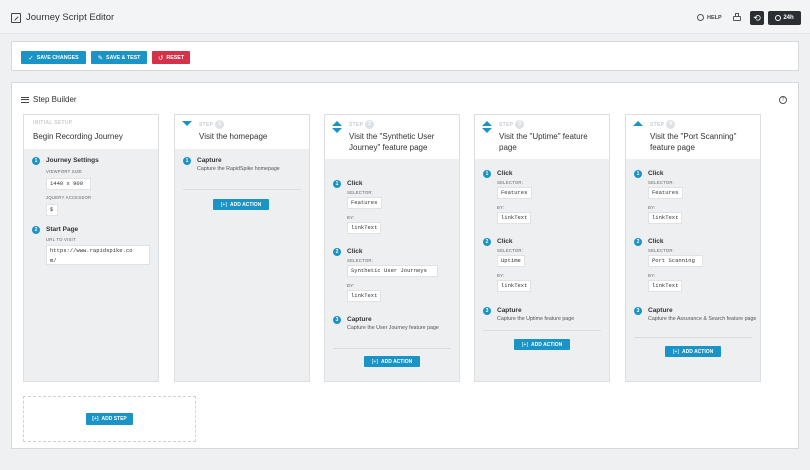  What do you see at coordinates (25, 99) in the screenshot?
I see `list-icon` at bounding box center [25, 99].